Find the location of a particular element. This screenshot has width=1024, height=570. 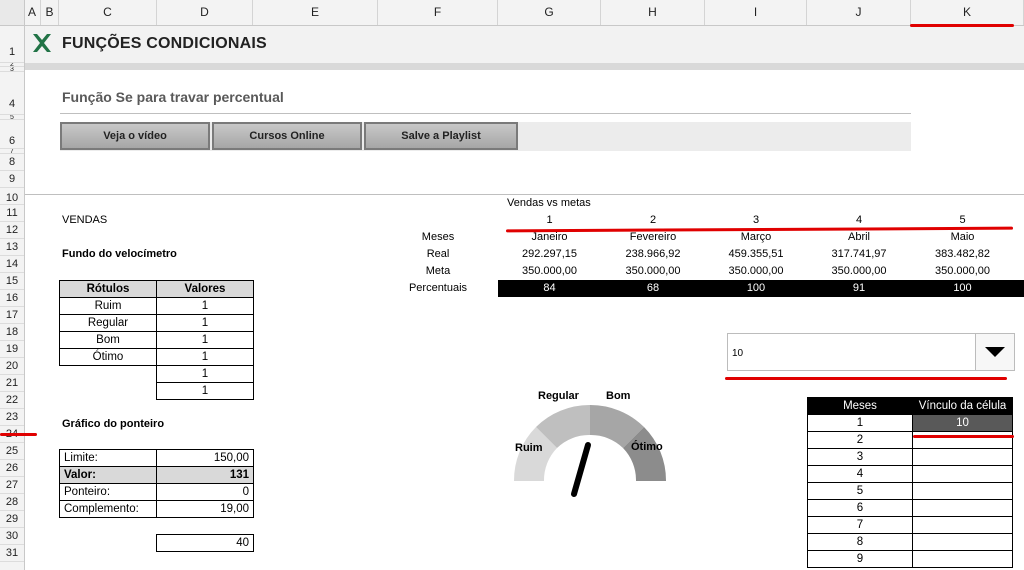

triangle-down-icon is located at coordinates (994, 352).